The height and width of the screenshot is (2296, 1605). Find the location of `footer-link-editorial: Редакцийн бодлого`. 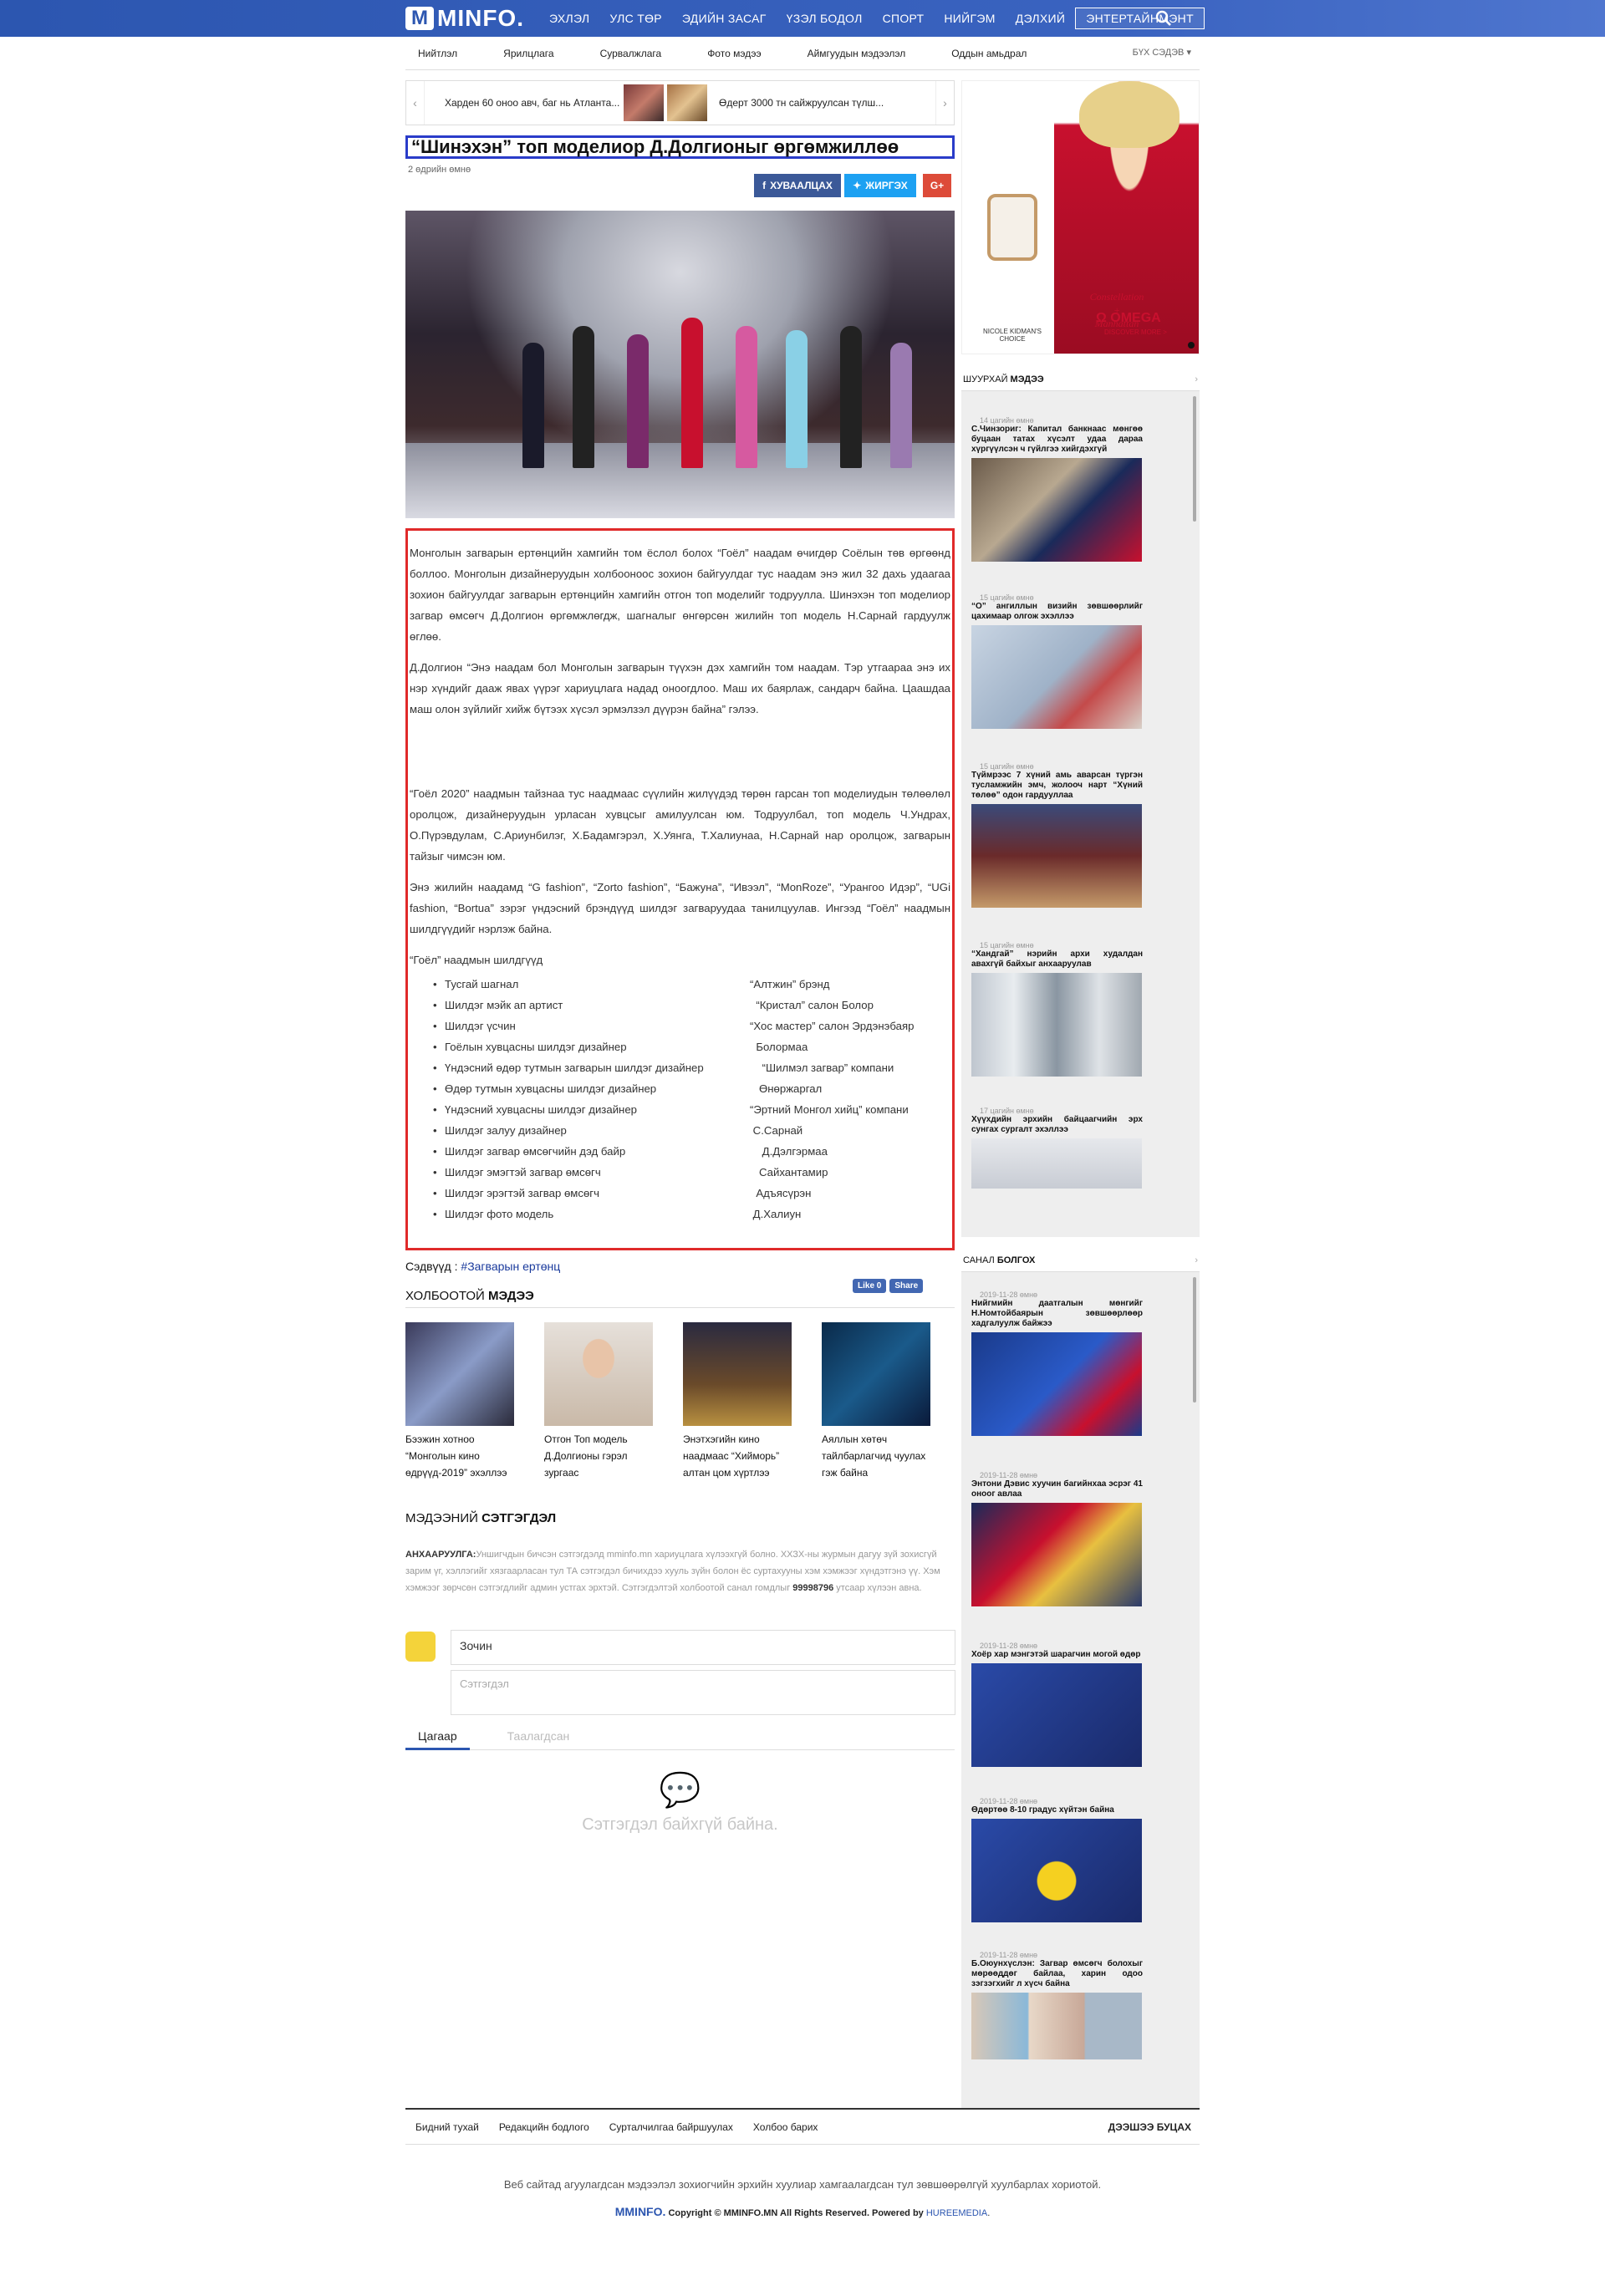

footer-link-editorial: Редакцийн бодлого is located at coordinates (544, 2127).